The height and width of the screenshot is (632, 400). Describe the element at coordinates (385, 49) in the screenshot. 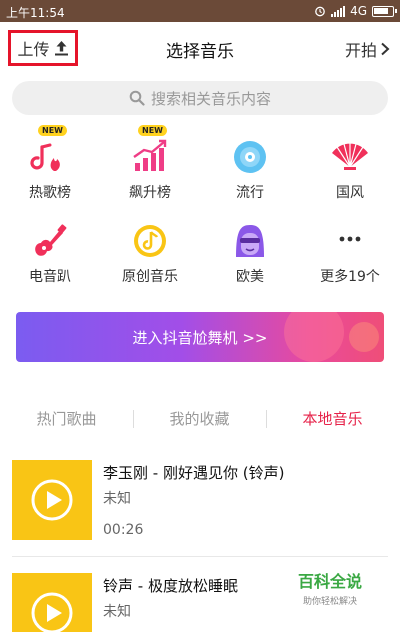

I see `chevron-right-icon` at that location.